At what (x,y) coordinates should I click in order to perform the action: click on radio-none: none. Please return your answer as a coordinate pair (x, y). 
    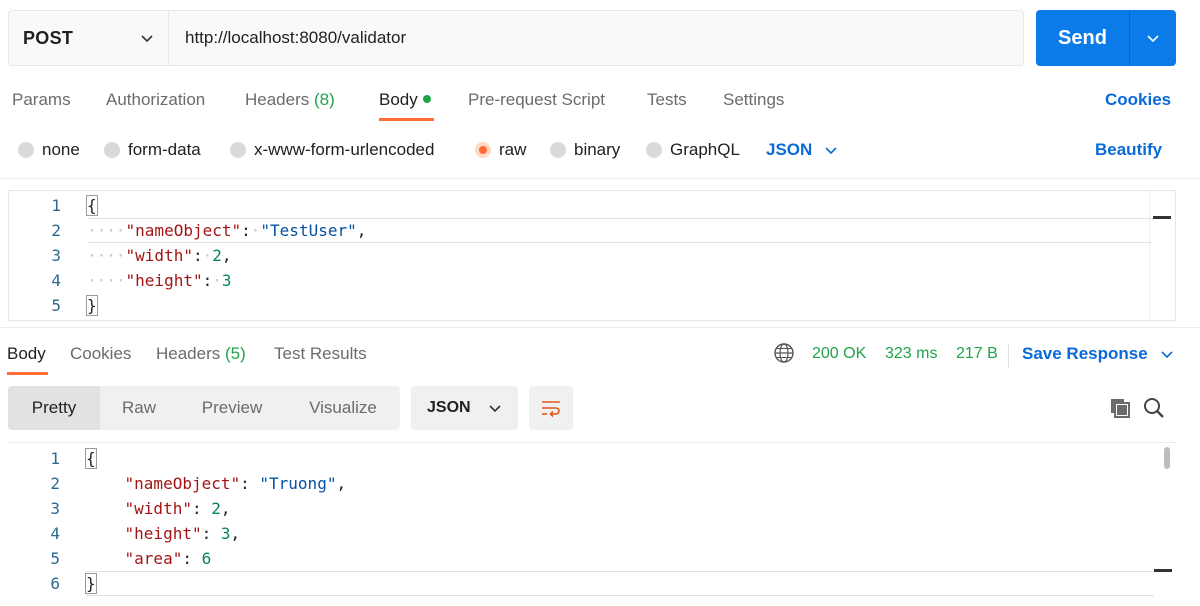
    Looking at the image, I should click on (49, 150).